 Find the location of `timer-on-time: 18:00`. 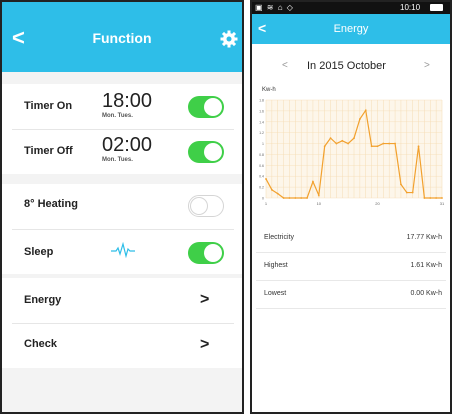

timer-on-time: 18:00 is located at coordinates (127, 101).